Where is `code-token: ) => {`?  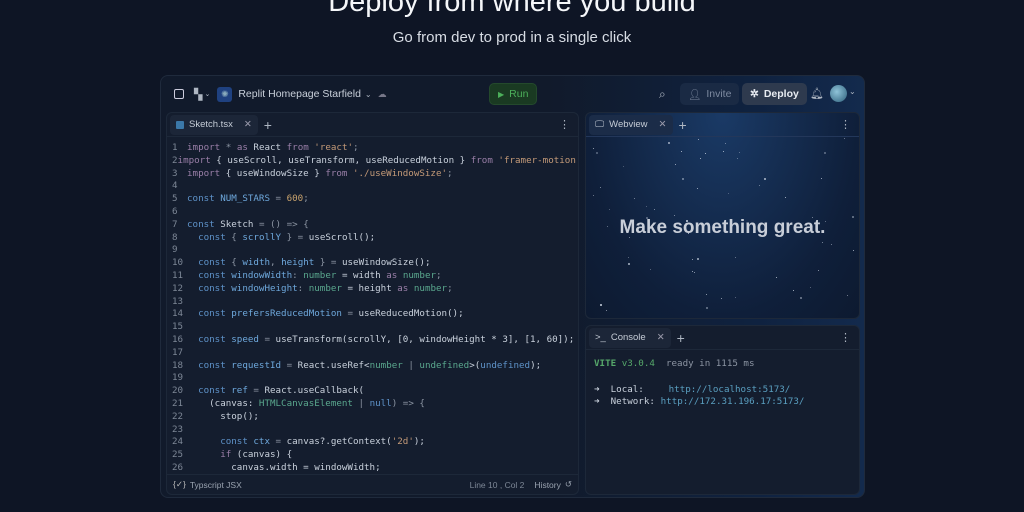 code-token: ) => { is located at coordinates (408, 403).